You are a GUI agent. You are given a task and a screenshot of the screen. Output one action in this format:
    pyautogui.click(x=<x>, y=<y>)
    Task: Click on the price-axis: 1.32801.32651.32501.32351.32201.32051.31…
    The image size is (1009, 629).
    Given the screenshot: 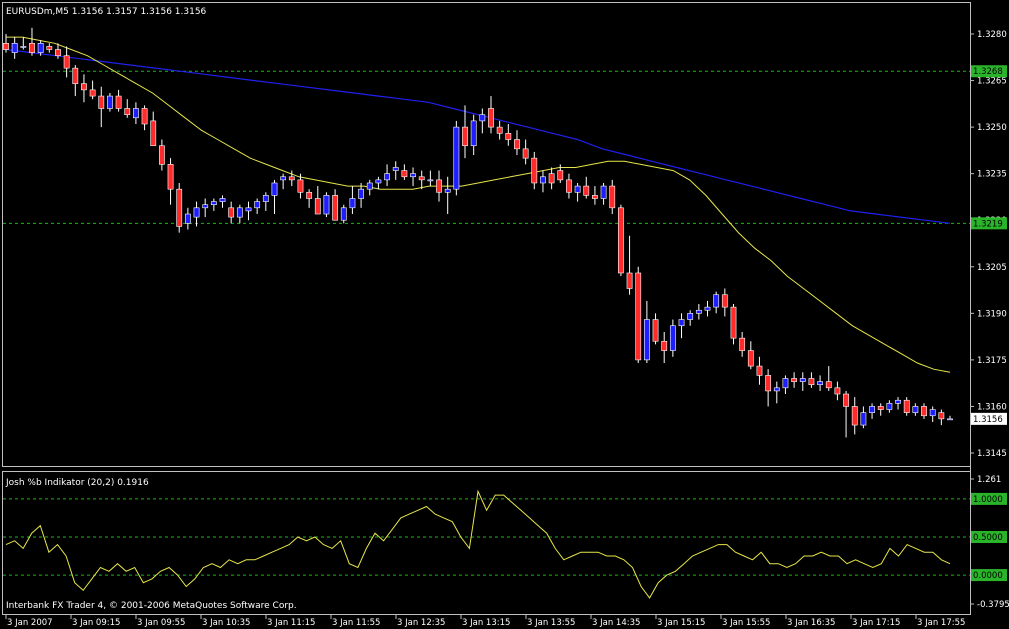 What is the action you would take?
    pyautogui.click(x=988, y=244)
    